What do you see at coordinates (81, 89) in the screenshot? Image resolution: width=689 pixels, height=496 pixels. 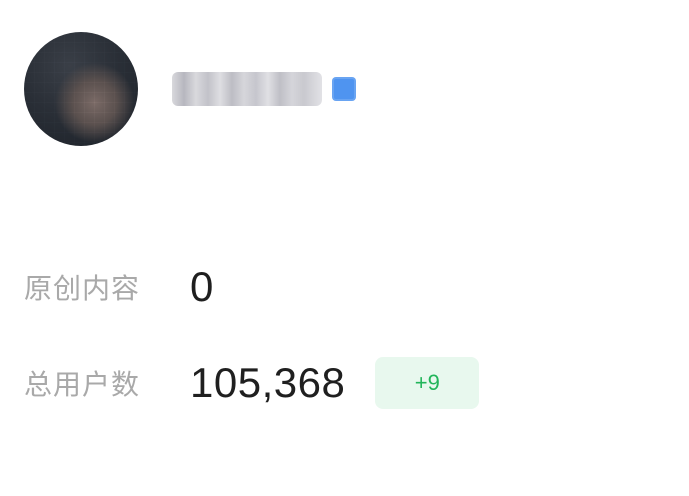 I see `avatar` at bounding box center [81, 89].